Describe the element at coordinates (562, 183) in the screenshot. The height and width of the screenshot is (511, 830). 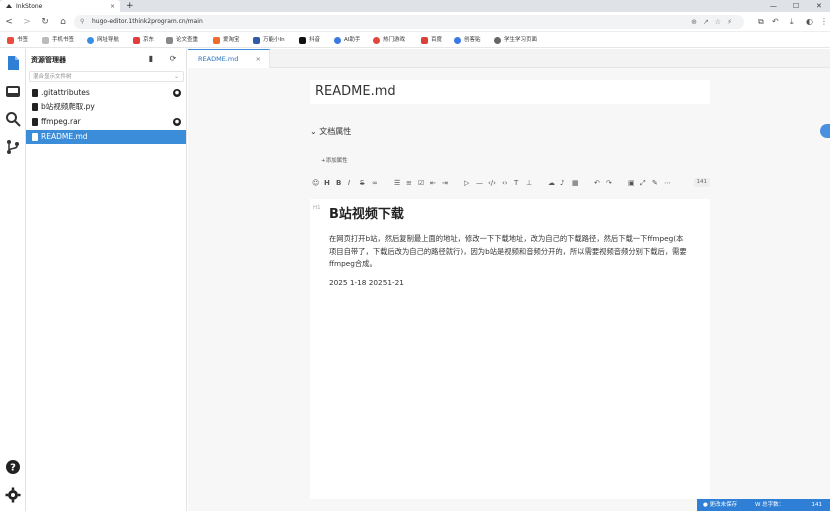
I see `record-icon: ♪` at that location.